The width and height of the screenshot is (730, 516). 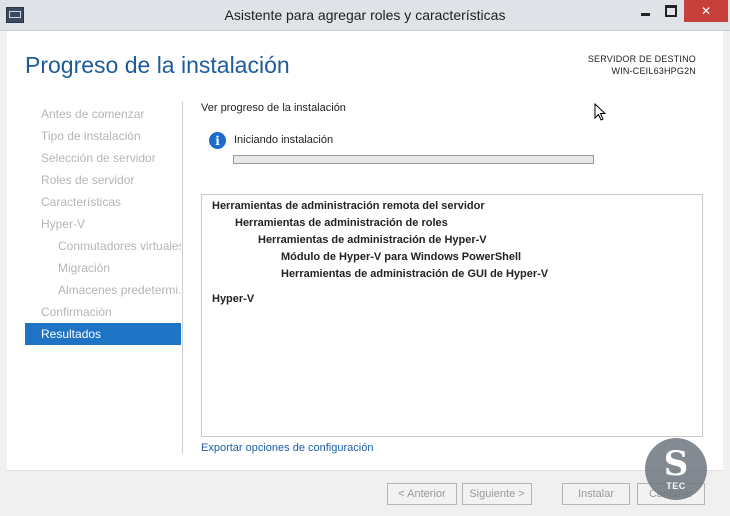 What do you see at coordinates (103, 312) in the screenshot?
I see `nav-item: Confirmación` at bounding box center [103, 312].